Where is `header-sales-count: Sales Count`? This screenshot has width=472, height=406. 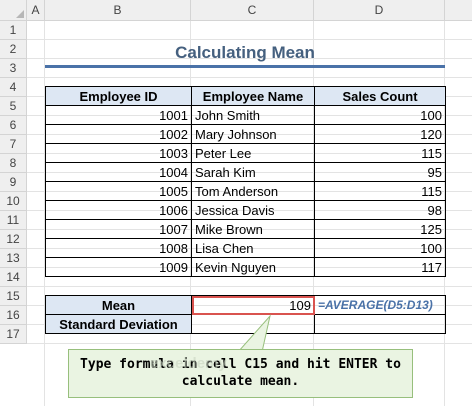 header-sales-count: Sales Count is located at coordinates (380, 96).